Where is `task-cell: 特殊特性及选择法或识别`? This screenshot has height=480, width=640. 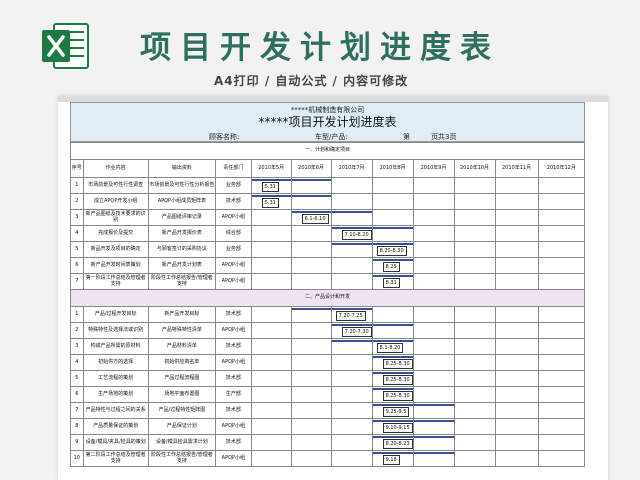 task-cell: 特殊特性及选择法或识别 is located at coordinates (115, 330).